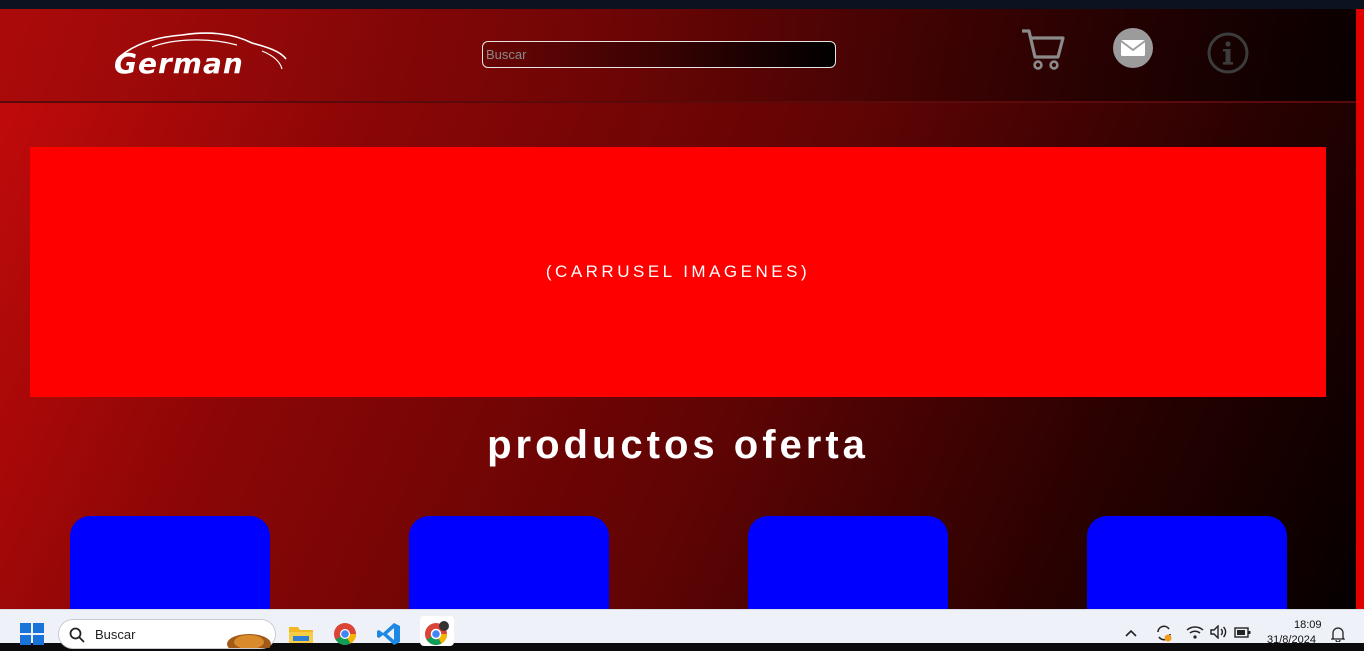 The image size is (1364, 651). Describe the element at coordinates (1219, 634) in the screenshot. I see `volume-icon` at that location.